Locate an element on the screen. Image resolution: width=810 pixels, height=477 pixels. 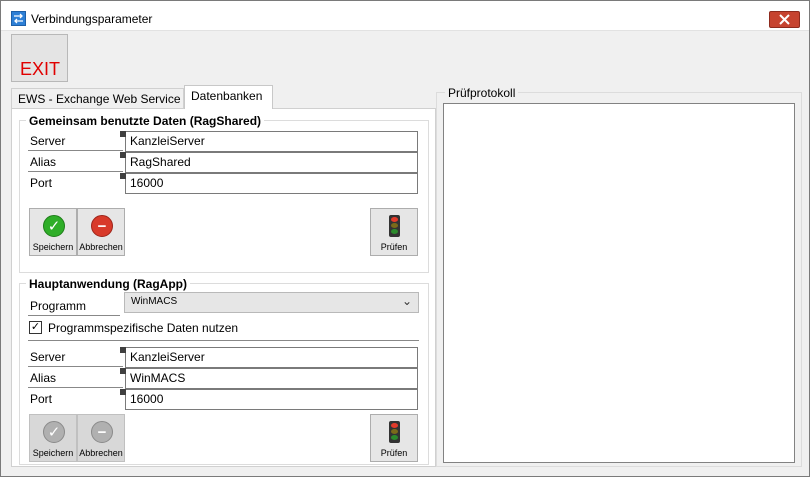
shared-cancel-label: Abbrechen is located at coordinates (101, 247).